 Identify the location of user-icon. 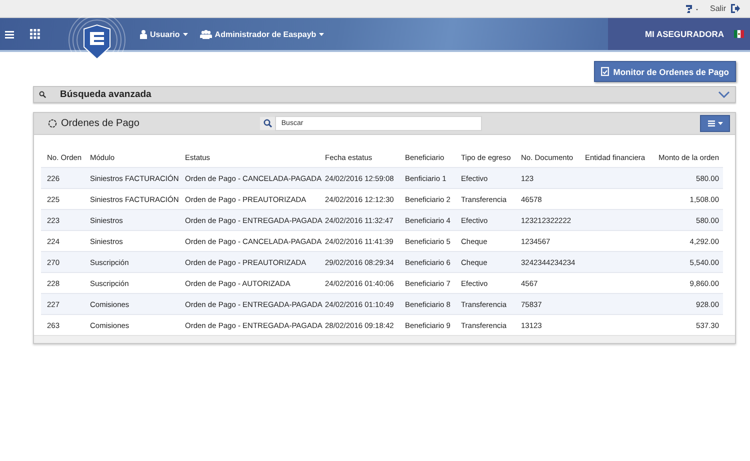
(143, 34).